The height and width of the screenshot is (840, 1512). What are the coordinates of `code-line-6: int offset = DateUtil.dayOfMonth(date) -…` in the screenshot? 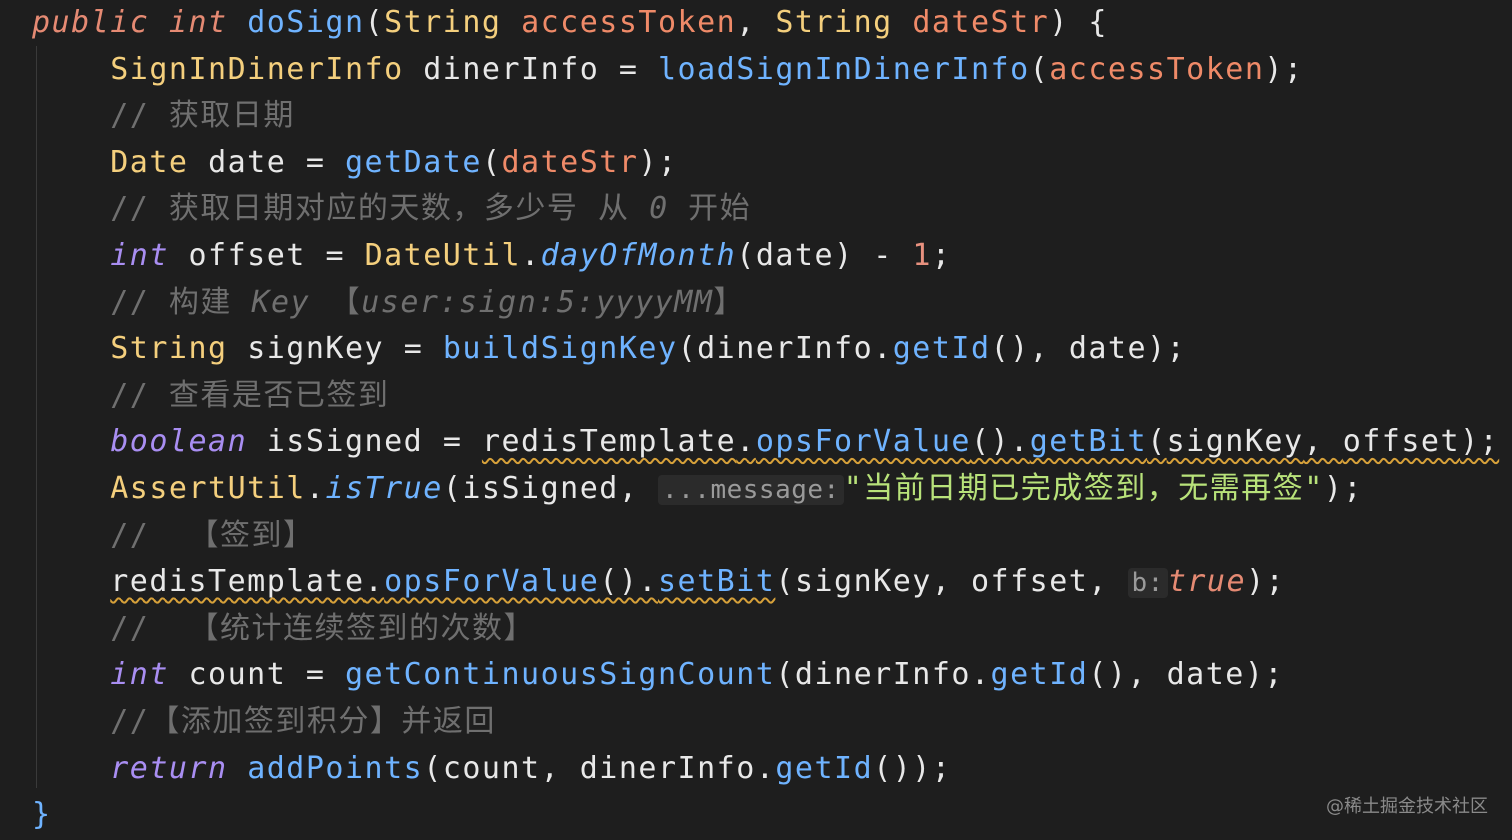 It's located at (491, 256).